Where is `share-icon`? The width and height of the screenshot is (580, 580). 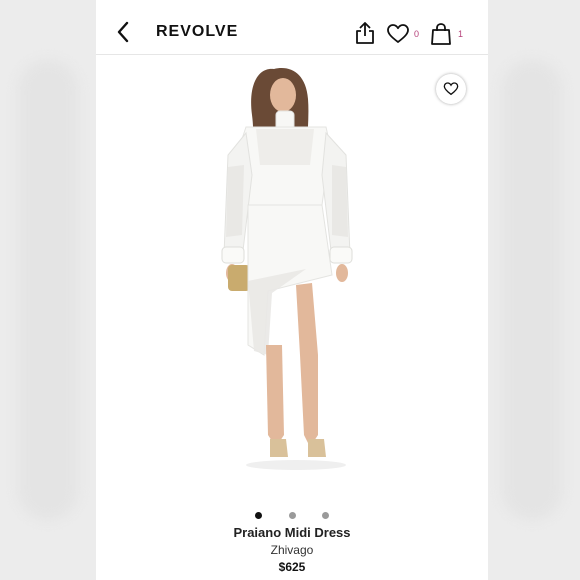
share-icon is located at coordinates (365, 33).